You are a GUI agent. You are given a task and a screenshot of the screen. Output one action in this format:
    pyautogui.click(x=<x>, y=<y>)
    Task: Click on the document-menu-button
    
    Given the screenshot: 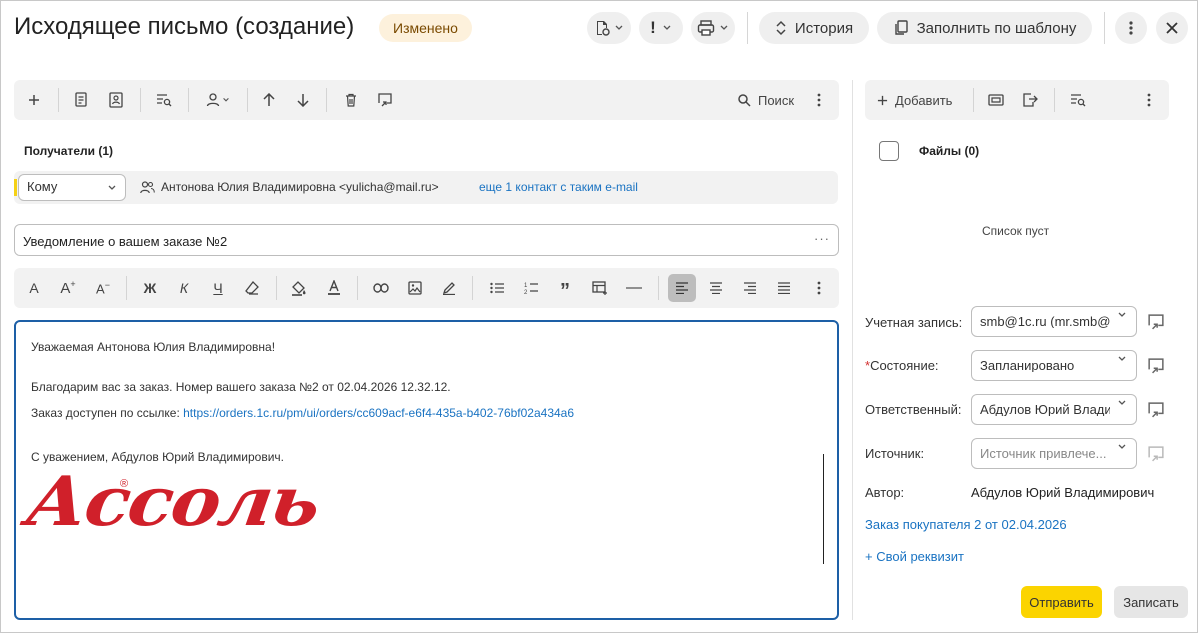 What is the action you would take?
    pyautogui.click(x=609, y=28)
    